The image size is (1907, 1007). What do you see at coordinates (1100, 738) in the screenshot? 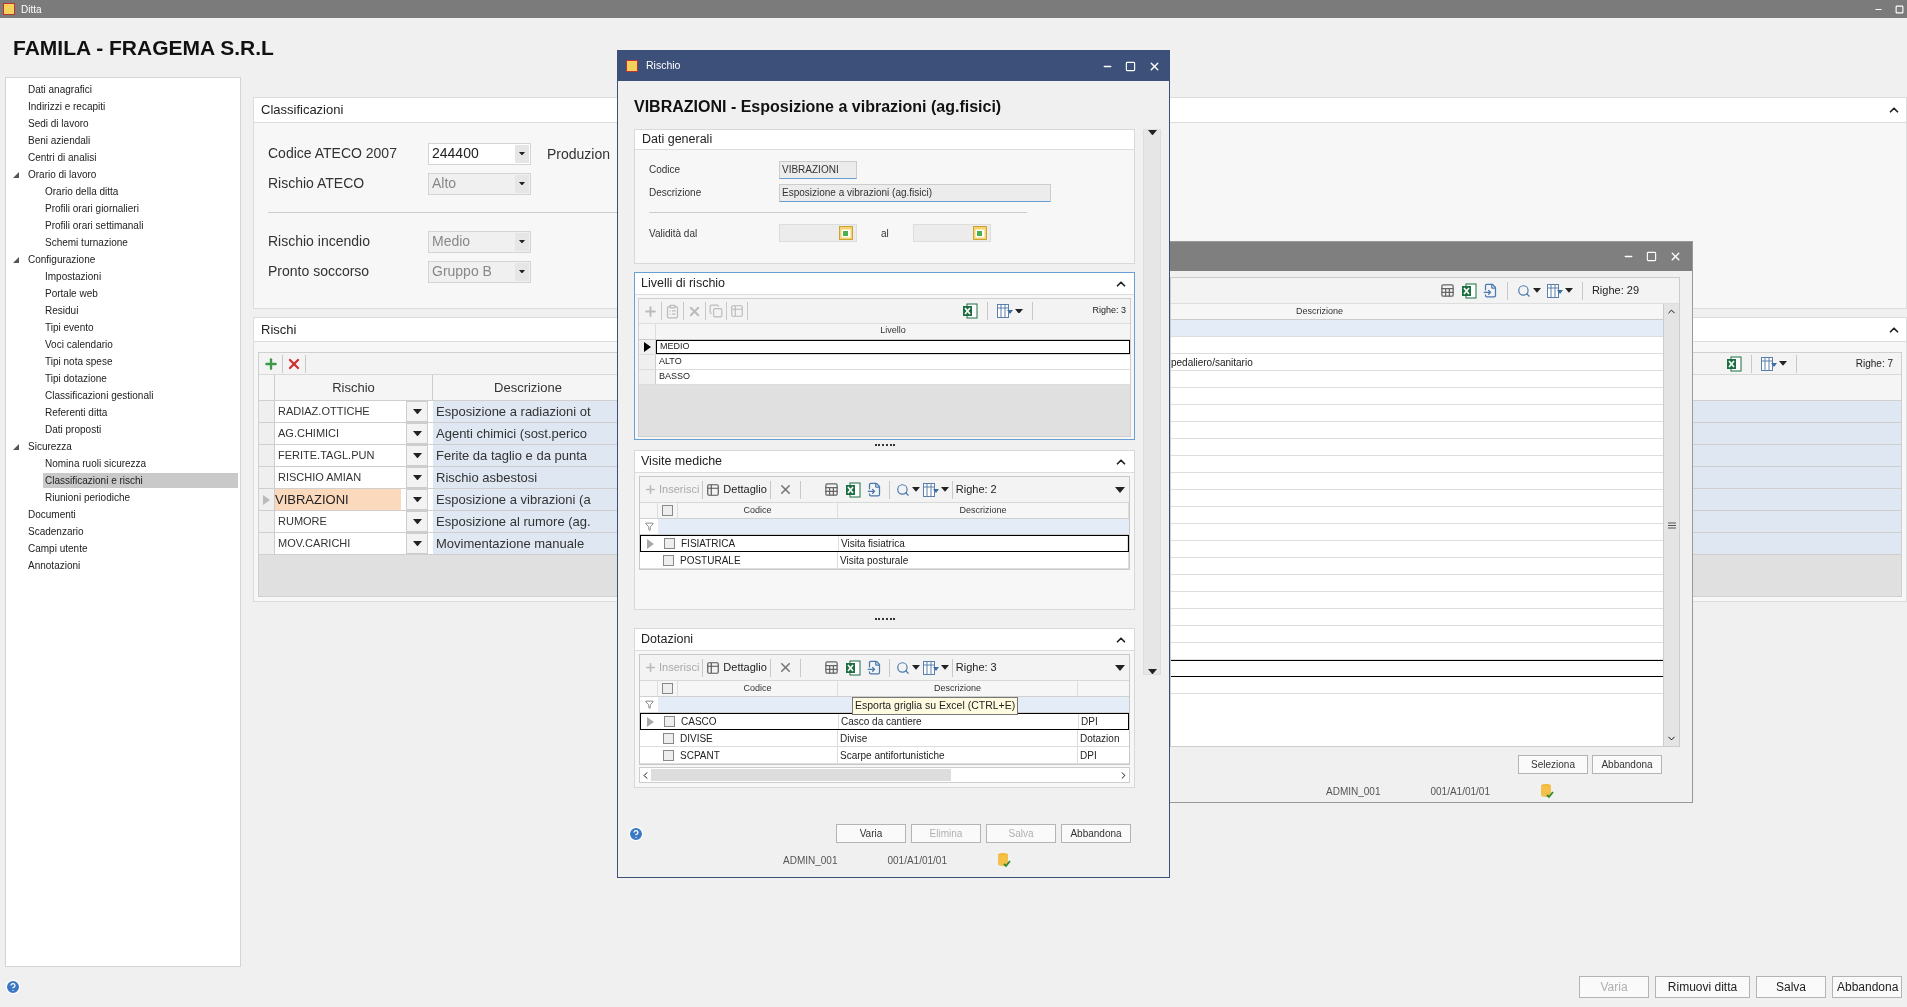
I see `table-cell-text: Dotazion` at bounding box center [1100, 738].